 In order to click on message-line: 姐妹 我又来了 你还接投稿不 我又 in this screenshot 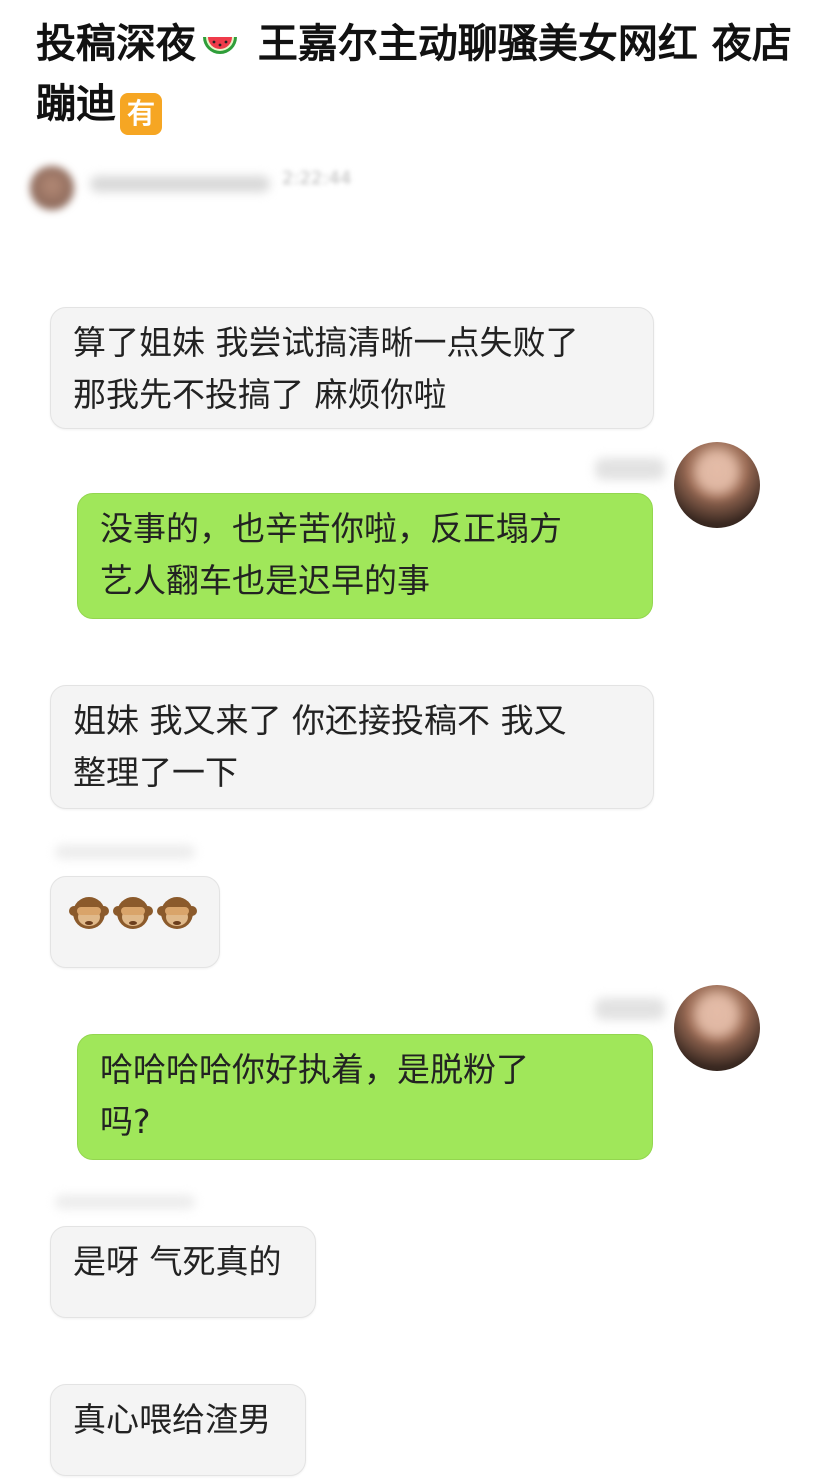, I will do `click(320, 720)`.